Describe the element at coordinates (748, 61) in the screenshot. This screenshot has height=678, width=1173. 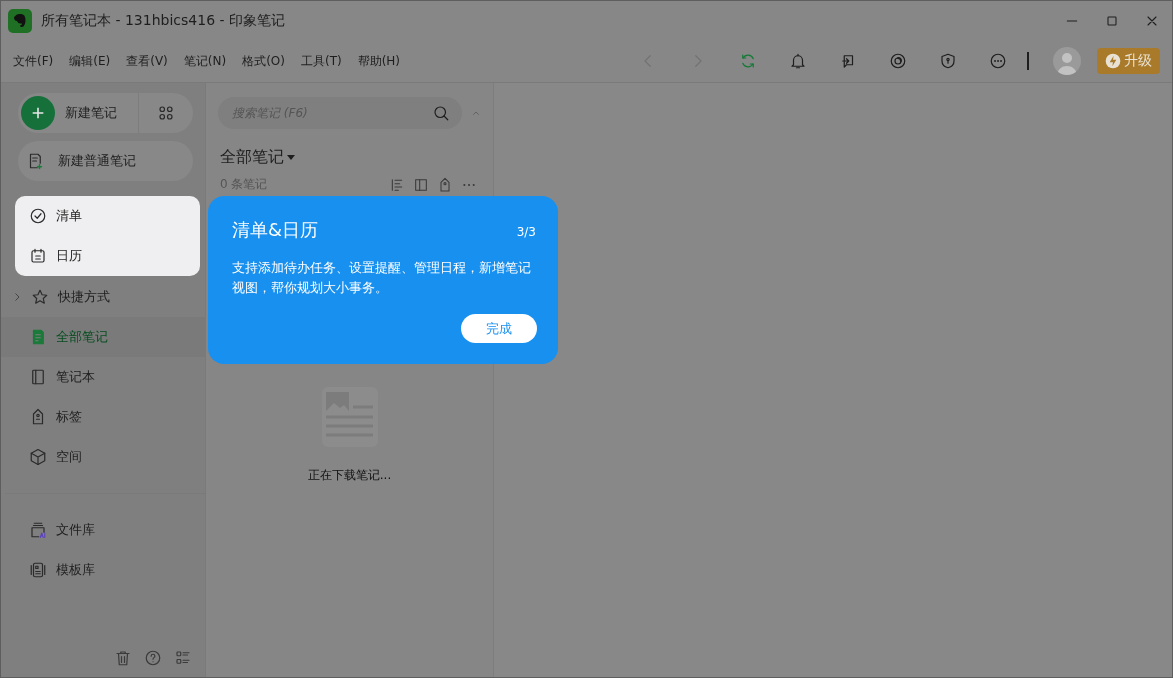
I see `sync-icon` at that location.